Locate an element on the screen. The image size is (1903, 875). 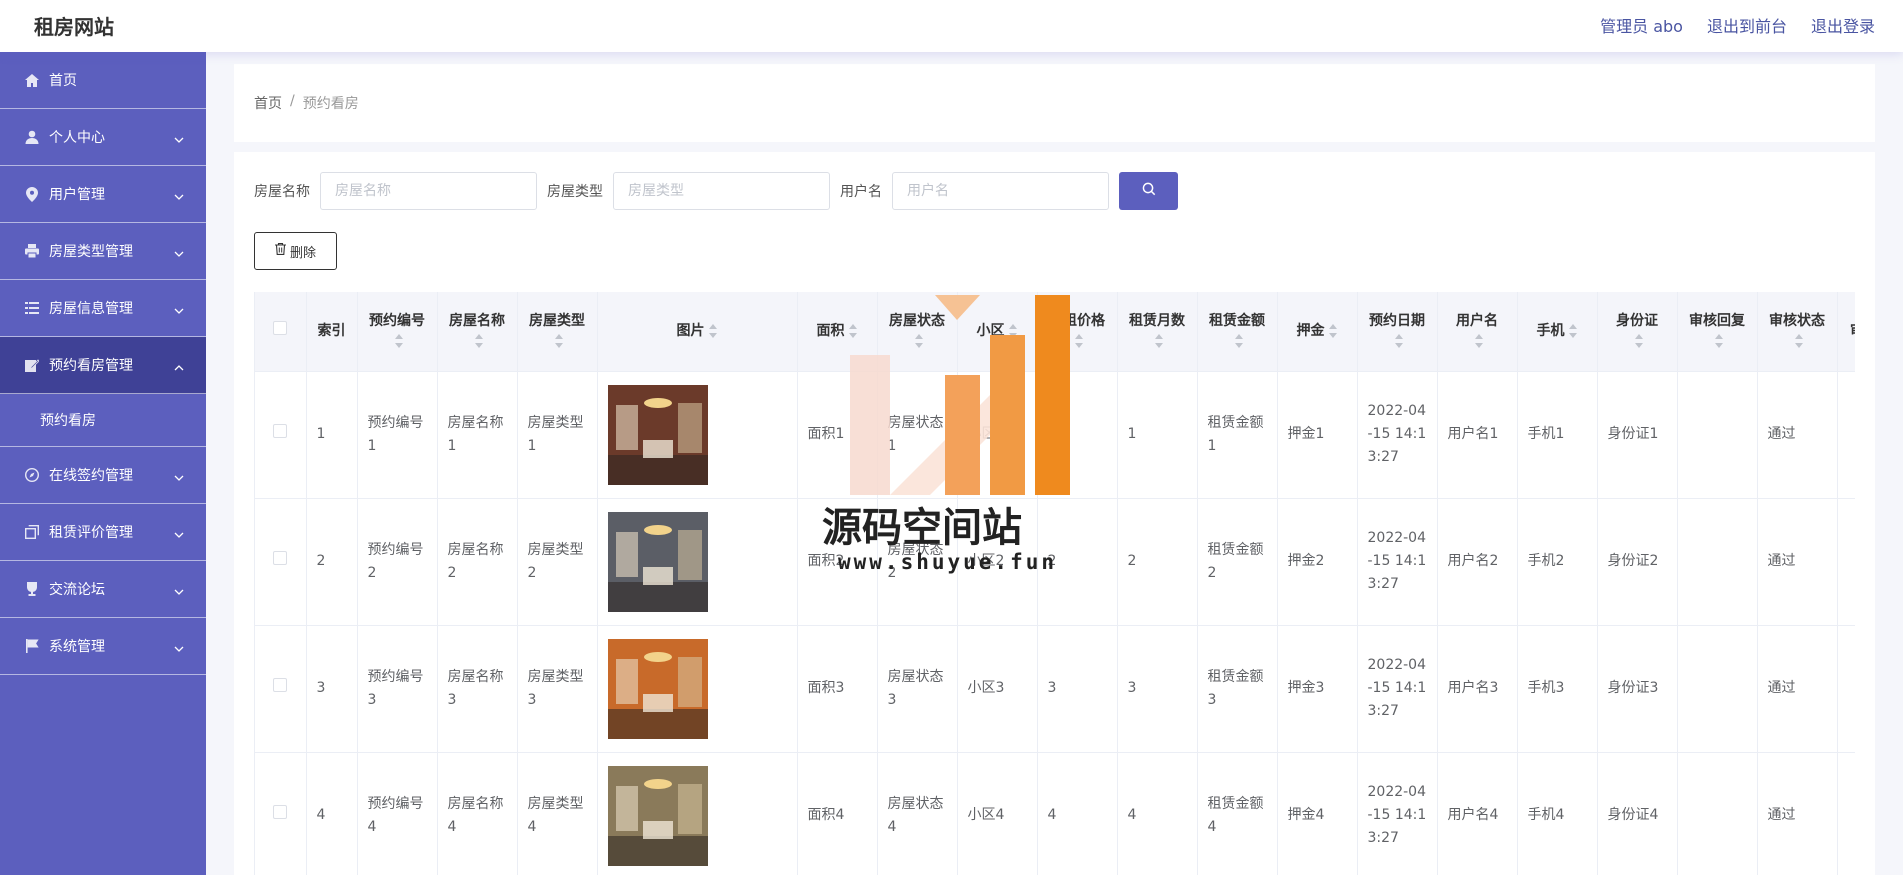
house-type-input is located at coordinates (721, 191).